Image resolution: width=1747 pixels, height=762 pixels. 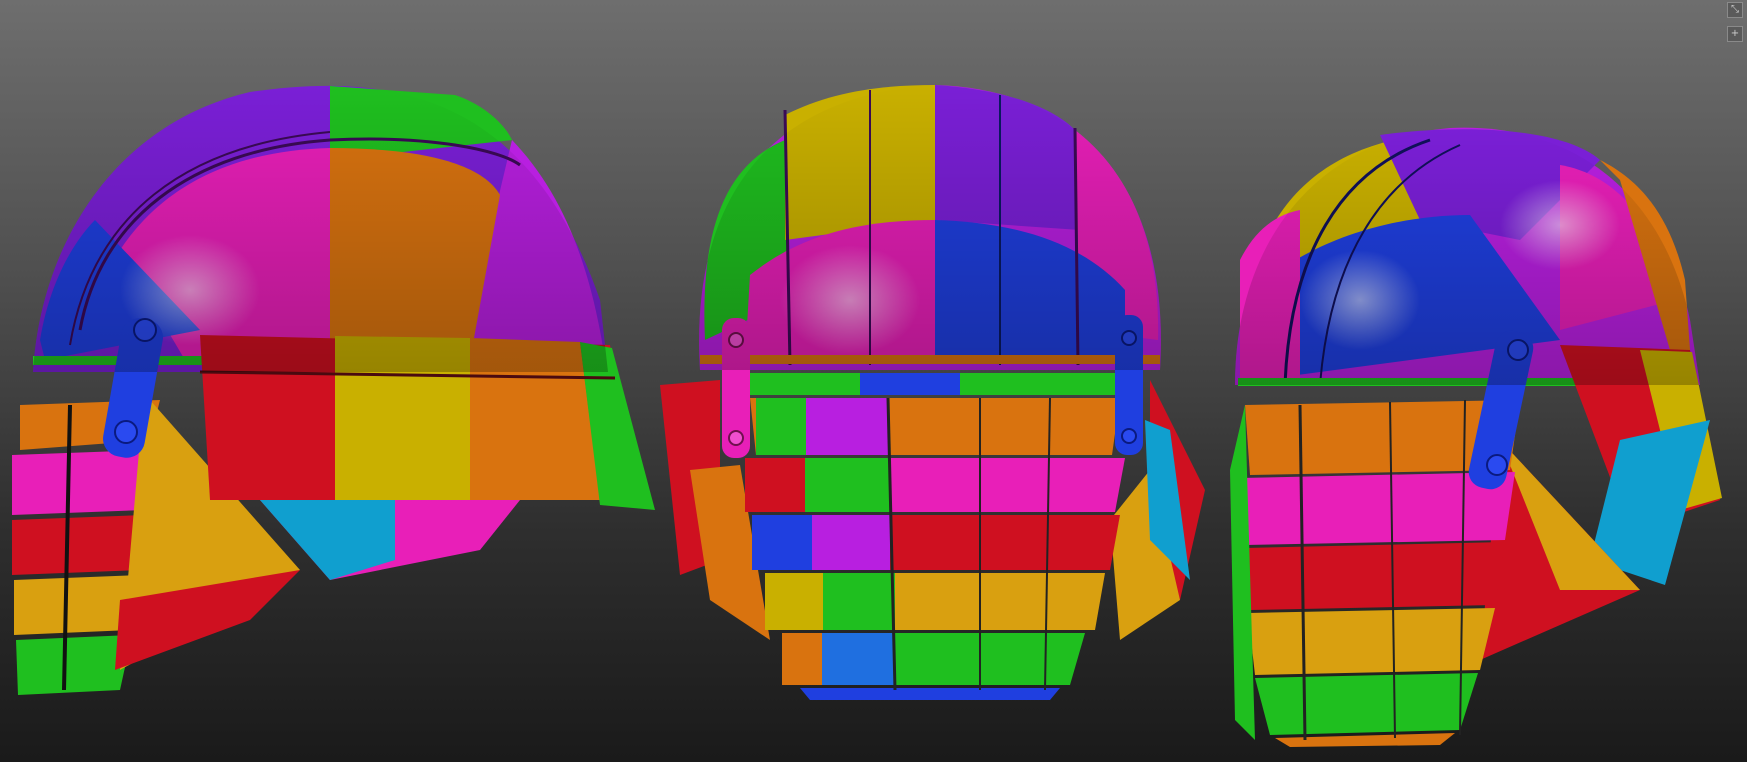 I want to click on viewport-corner-tools: ⤡ +, so click(x=1734, y=26).